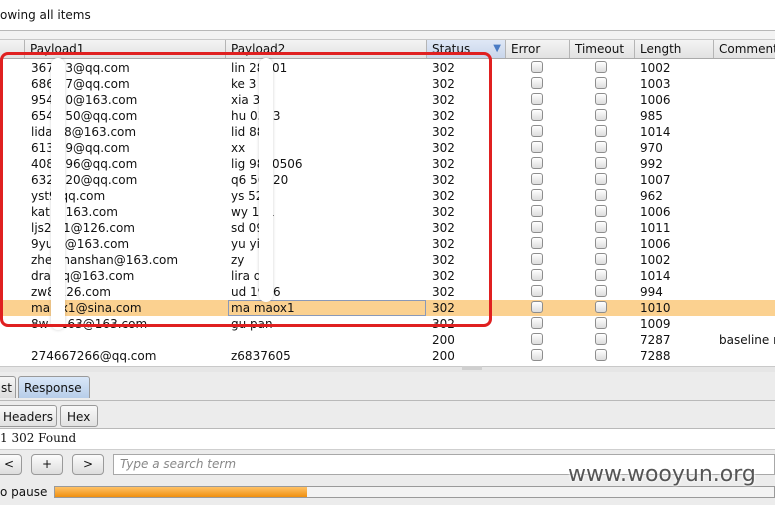 Image resolution: width=775 pixels, height=505 pixels. Describe the element at coordinates (387, 292) in the screenshot. I see `table-row: zw8 126.com ud 1986 302 994` at that location.